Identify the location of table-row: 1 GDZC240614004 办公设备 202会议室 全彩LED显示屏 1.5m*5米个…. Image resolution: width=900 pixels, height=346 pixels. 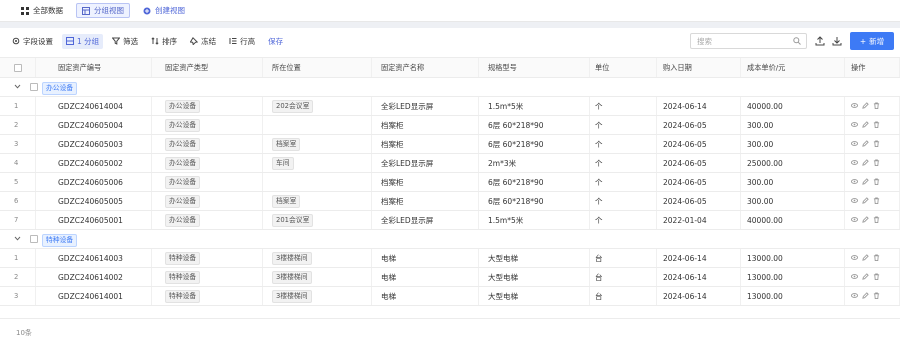
(450, 106).